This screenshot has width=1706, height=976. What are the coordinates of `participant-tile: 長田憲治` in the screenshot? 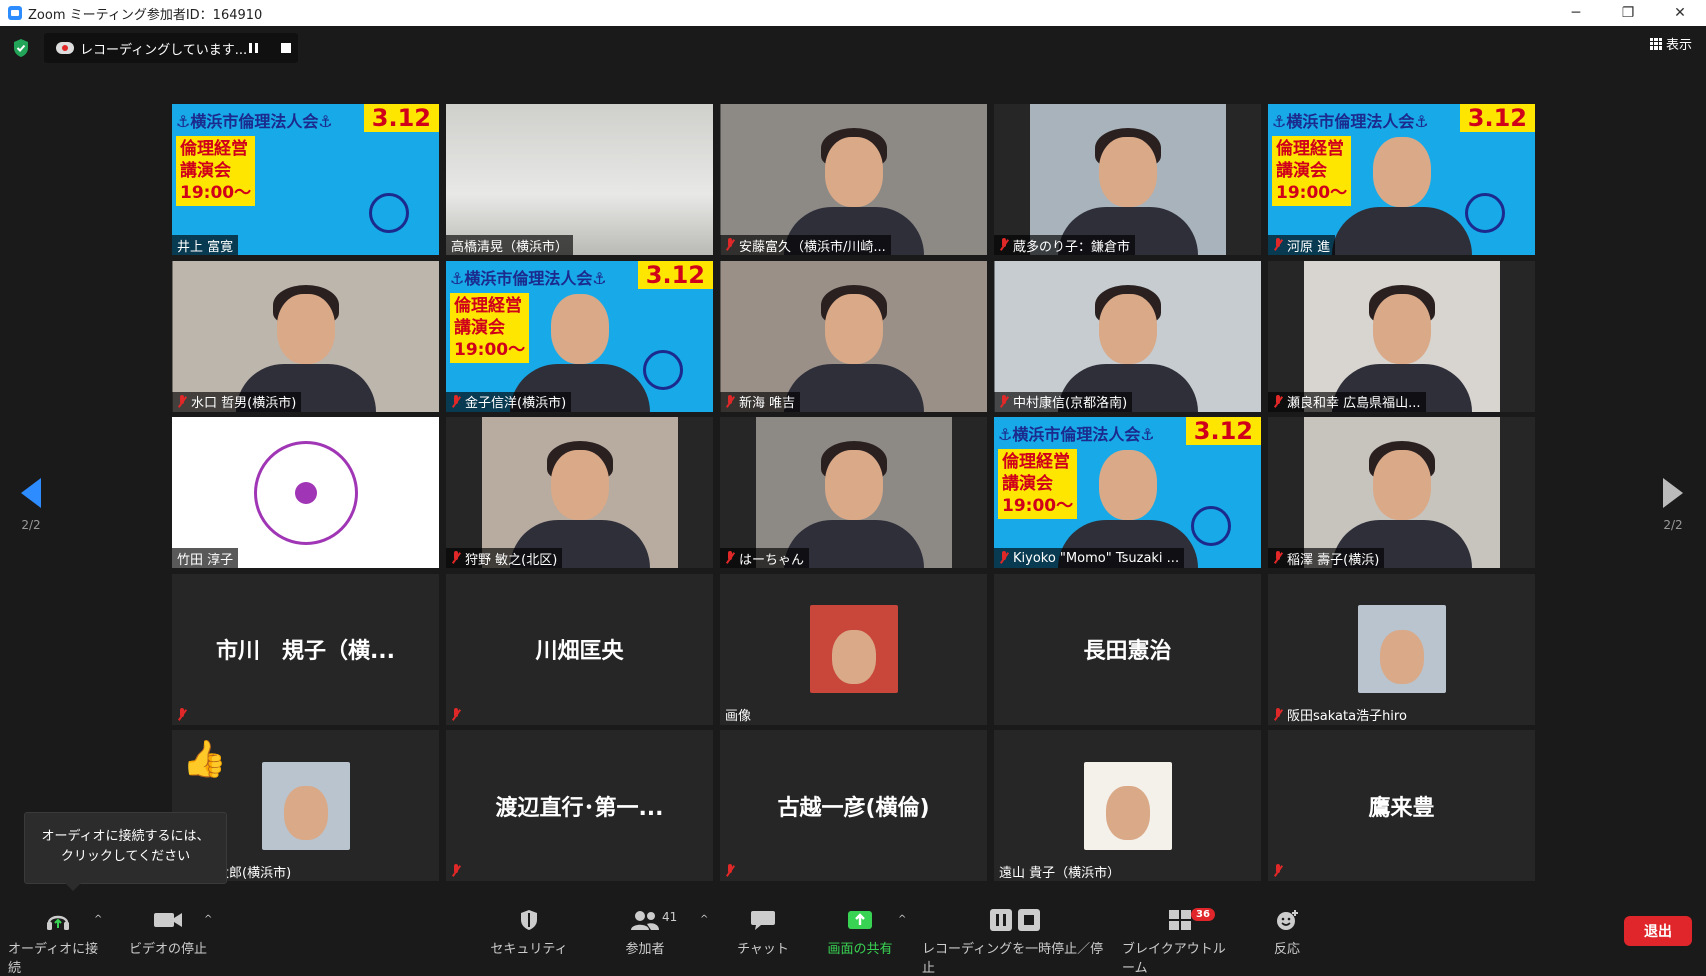 It's located at (1127, 649).